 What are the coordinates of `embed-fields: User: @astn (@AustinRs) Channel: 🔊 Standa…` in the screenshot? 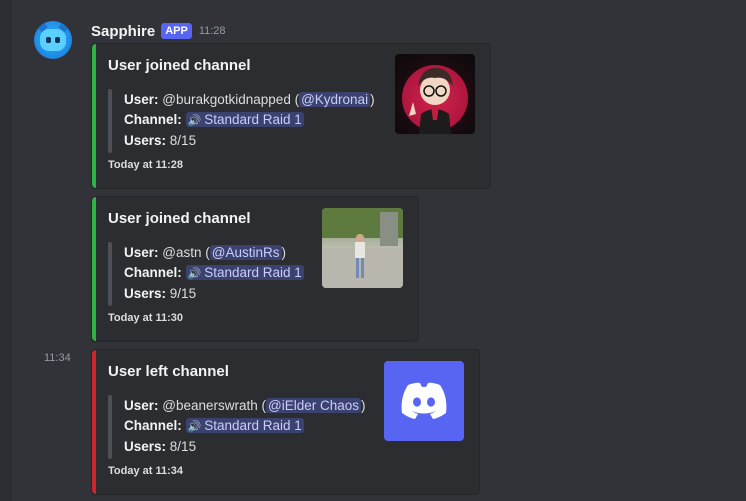 It's located at (214, 273).